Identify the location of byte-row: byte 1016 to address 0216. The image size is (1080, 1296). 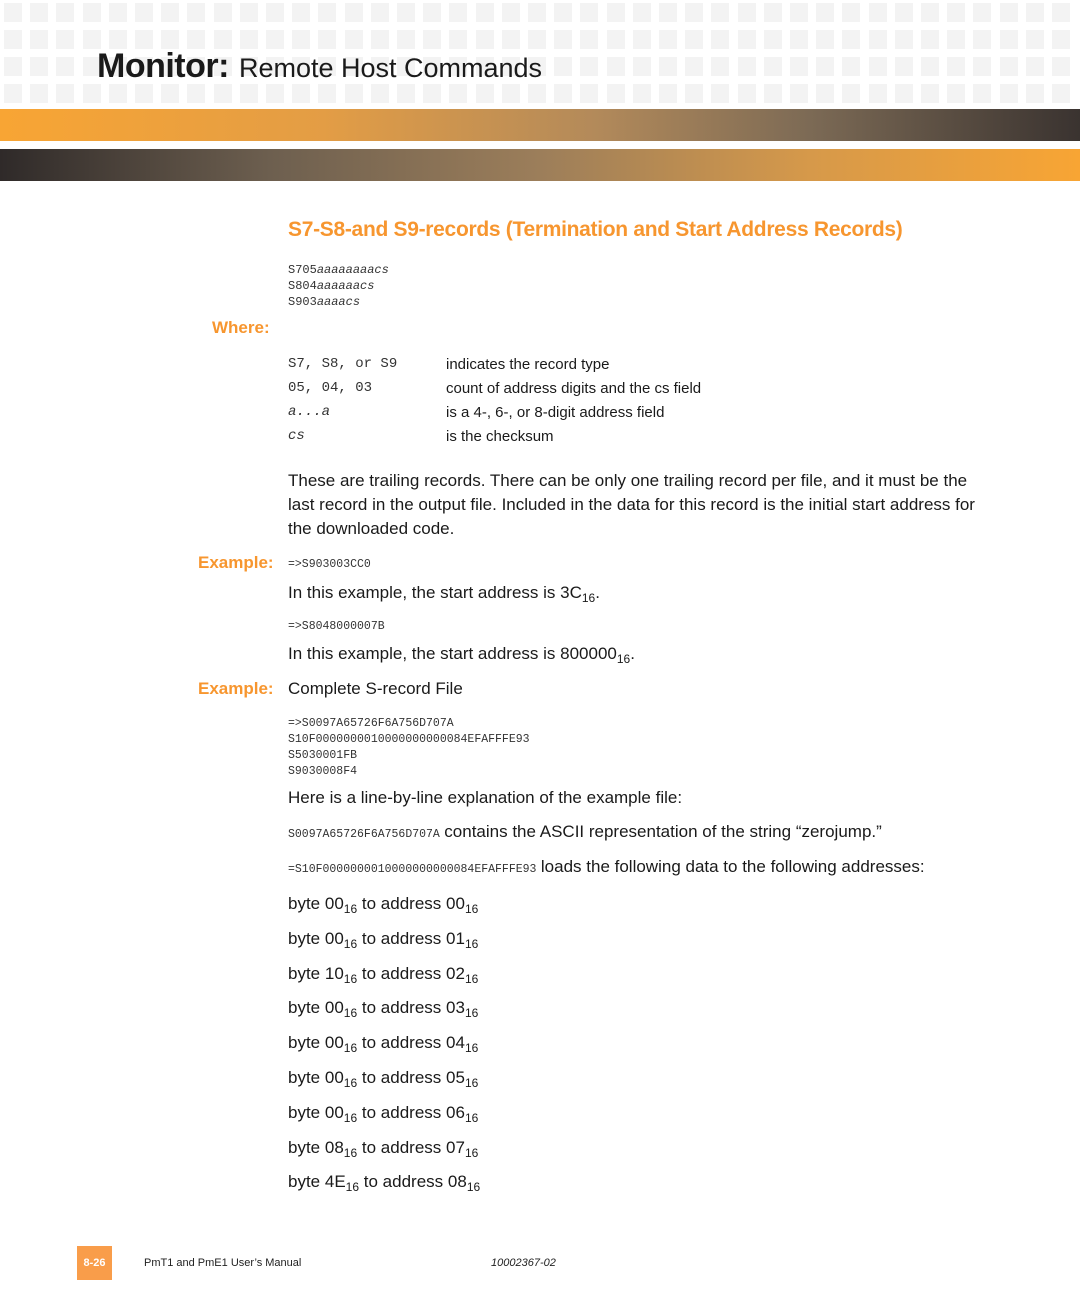
(384, 977).